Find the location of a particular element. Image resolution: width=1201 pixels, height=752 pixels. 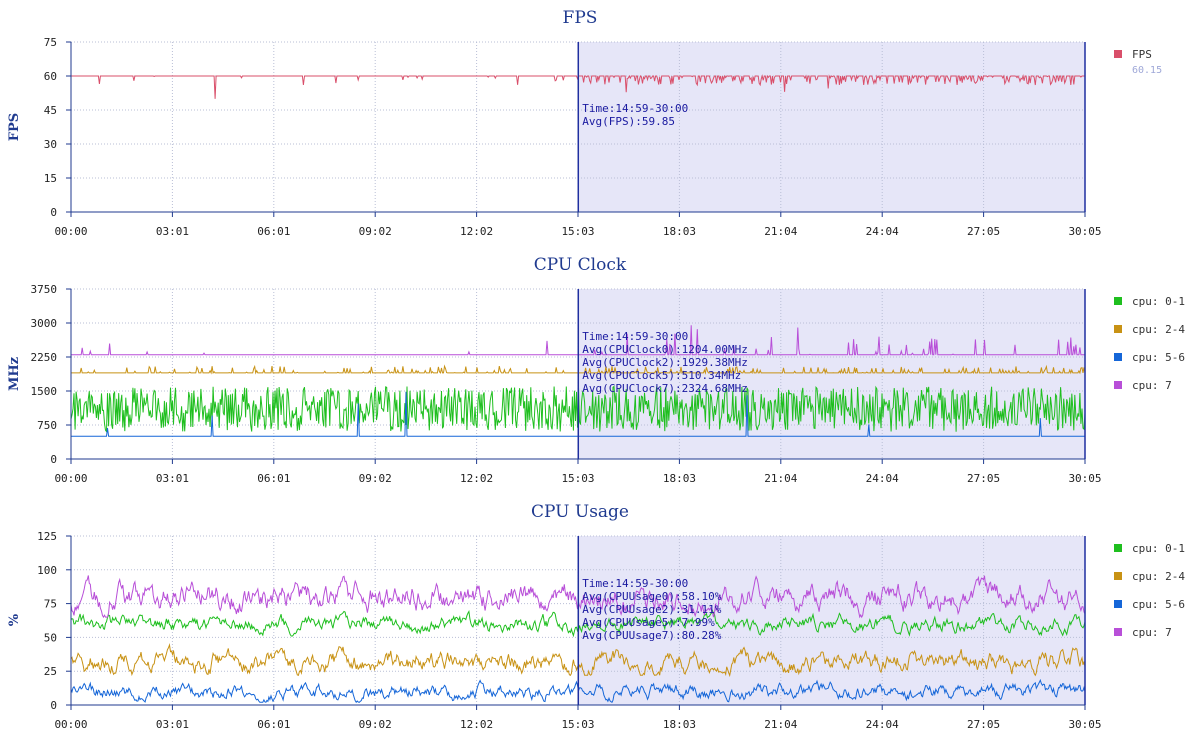

y-tick-label: 125 is located at coordinates (47, 536).